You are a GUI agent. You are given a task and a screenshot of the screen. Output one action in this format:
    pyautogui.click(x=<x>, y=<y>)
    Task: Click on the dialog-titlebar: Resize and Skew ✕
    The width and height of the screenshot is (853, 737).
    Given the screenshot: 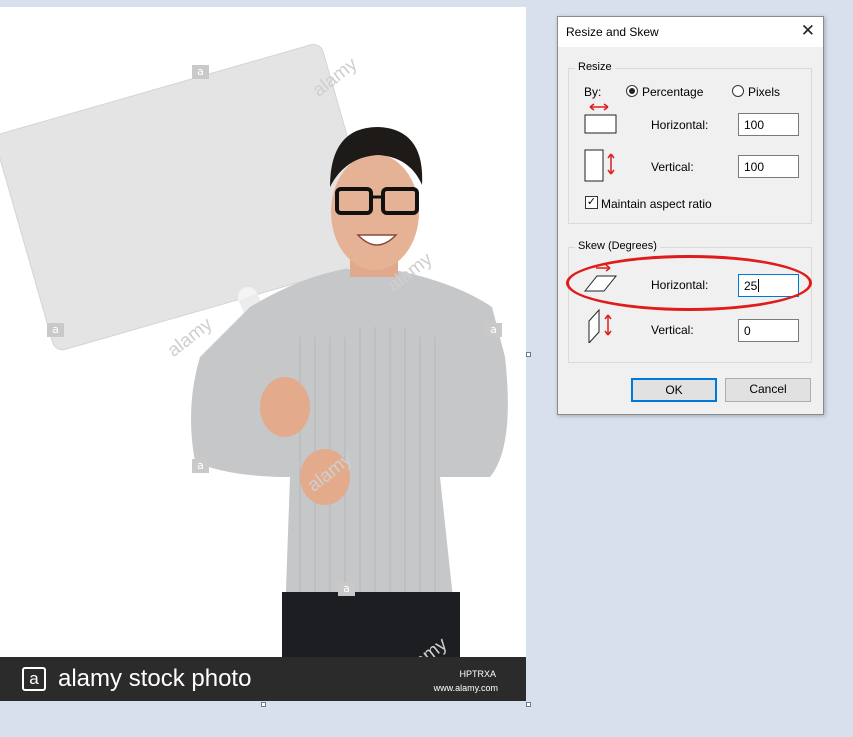 What is the action you would take?
    pyautogui.click(x=690, y=32)
    